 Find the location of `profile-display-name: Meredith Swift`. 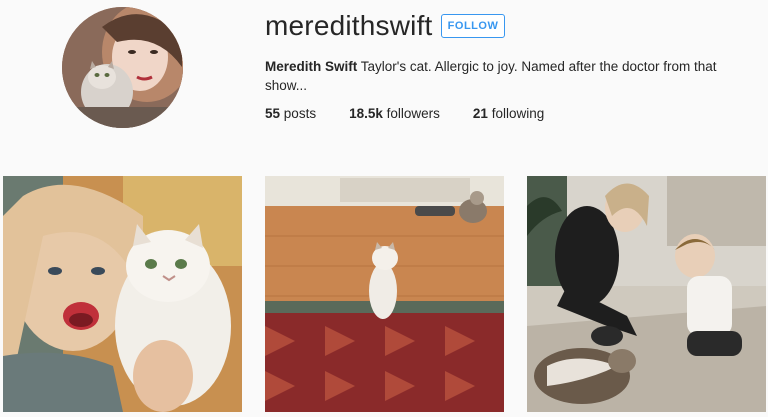

profile-display-name: Meredith Swift is located at coordinates (311, 66).